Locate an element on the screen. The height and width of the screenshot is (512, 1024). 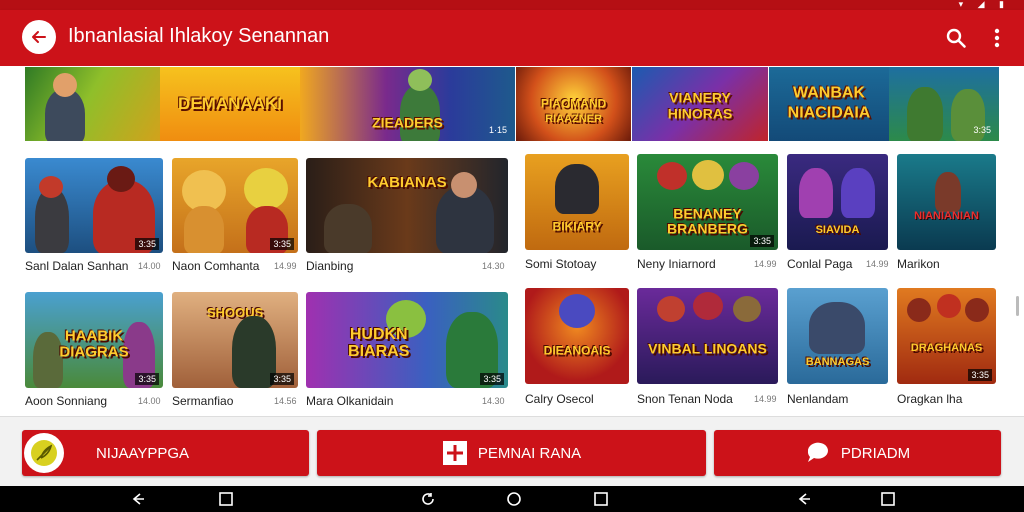
banner-item: DEMANAAKI is located at coordinates (230, 104).